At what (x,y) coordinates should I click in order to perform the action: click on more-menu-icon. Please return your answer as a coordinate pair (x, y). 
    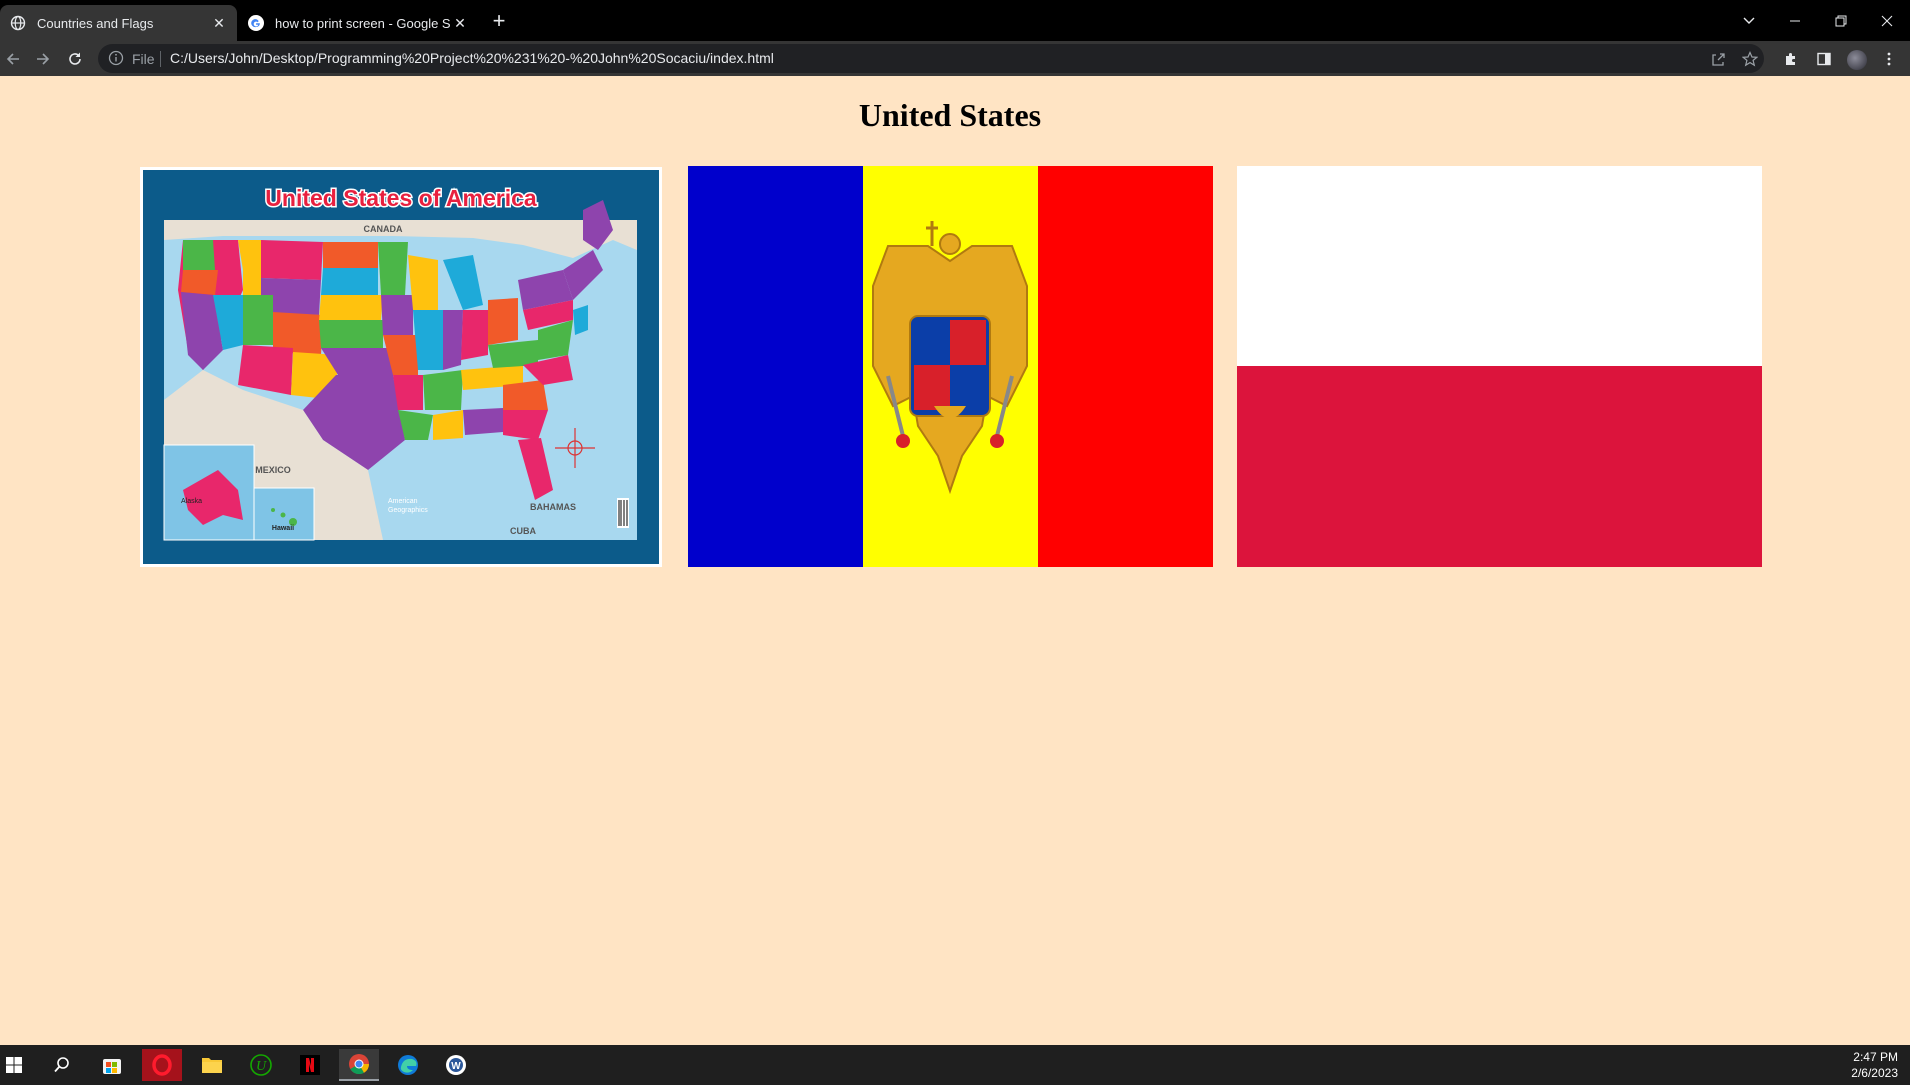
    Looking at the image, I should click on (1889, 59).